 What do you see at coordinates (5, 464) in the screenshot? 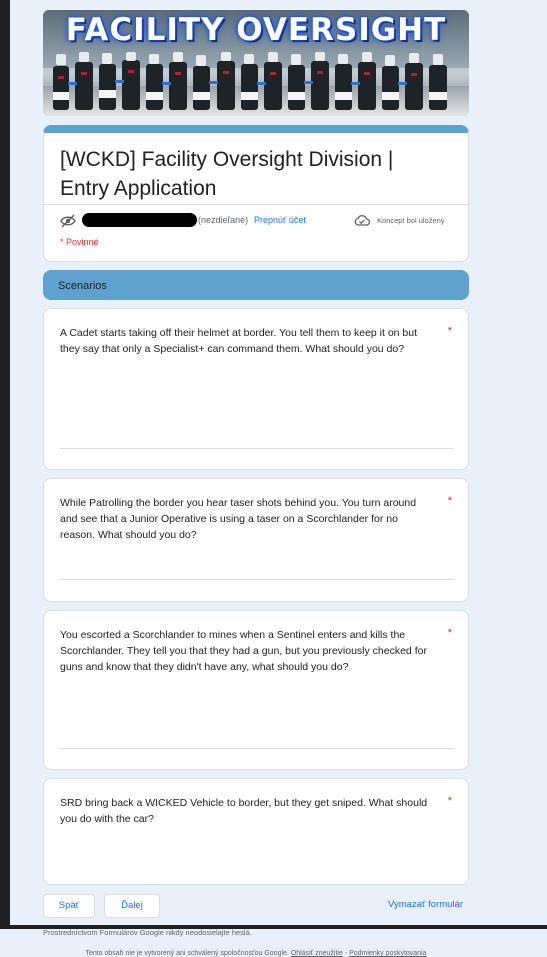
I see `window-edge` at bounding box center [5, 464].